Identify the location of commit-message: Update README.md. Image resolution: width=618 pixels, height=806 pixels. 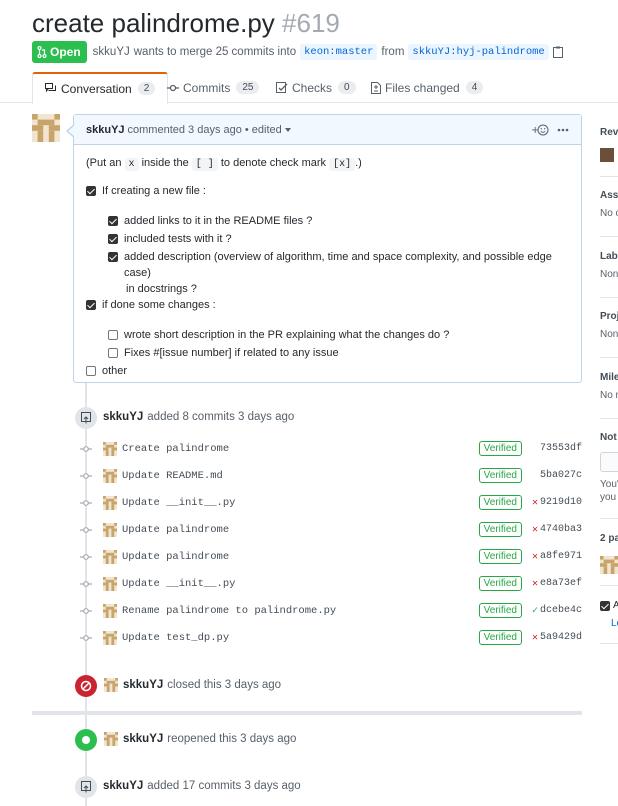
(300, 476).